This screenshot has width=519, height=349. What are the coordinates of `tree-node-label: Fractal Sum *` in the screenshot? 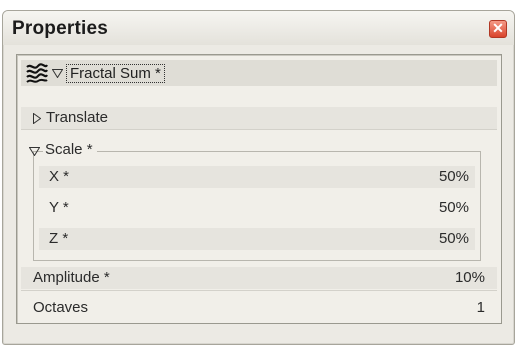 It's located at (115, 73).